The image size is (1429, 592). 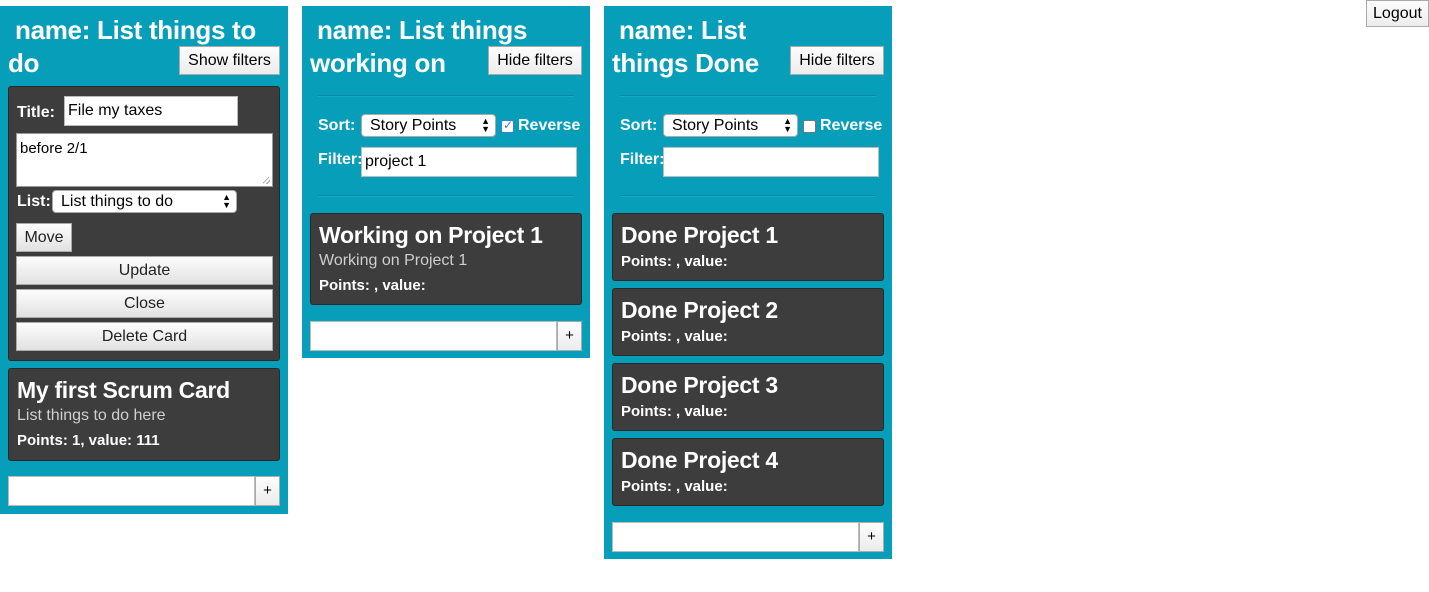 I want to click on card-title: Working on Project 1, so click(x=431, y=235).